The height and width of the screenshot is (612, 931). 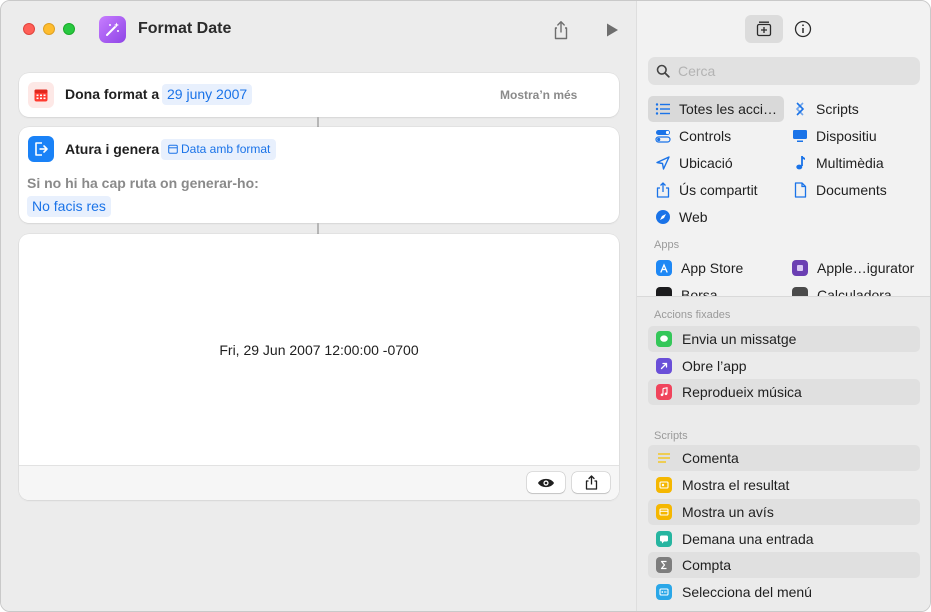 I want to click on action-connector, so click(x=318, y=122).